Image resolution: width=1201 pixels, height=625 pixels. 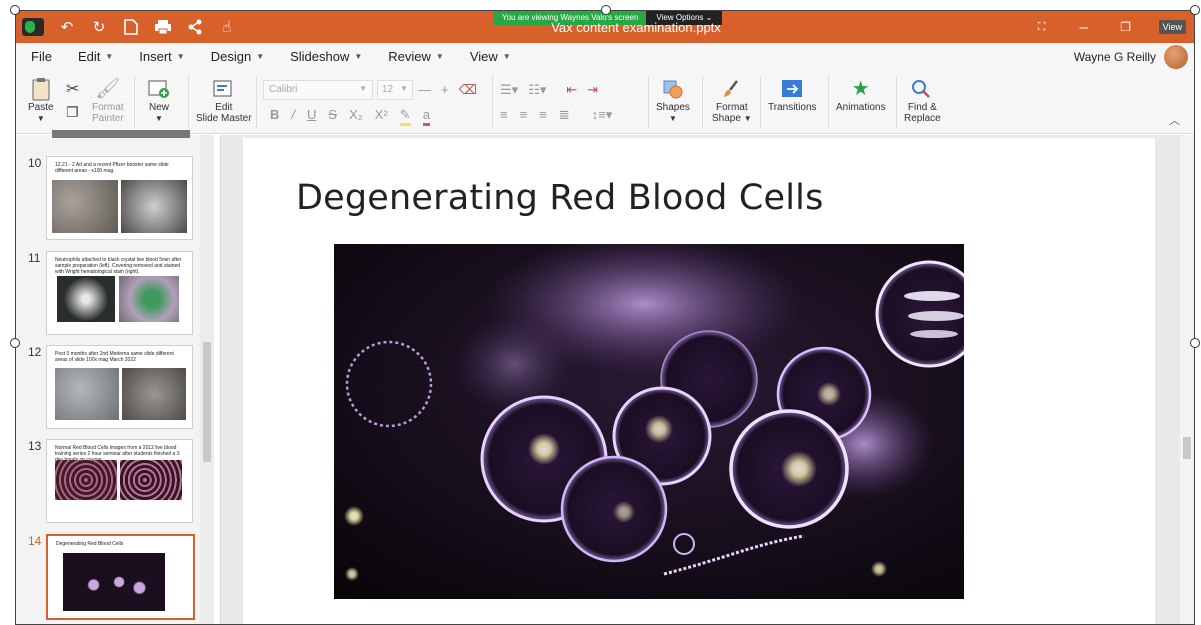 I want to click on new-slide-label: New, so click(x=158, y=107).